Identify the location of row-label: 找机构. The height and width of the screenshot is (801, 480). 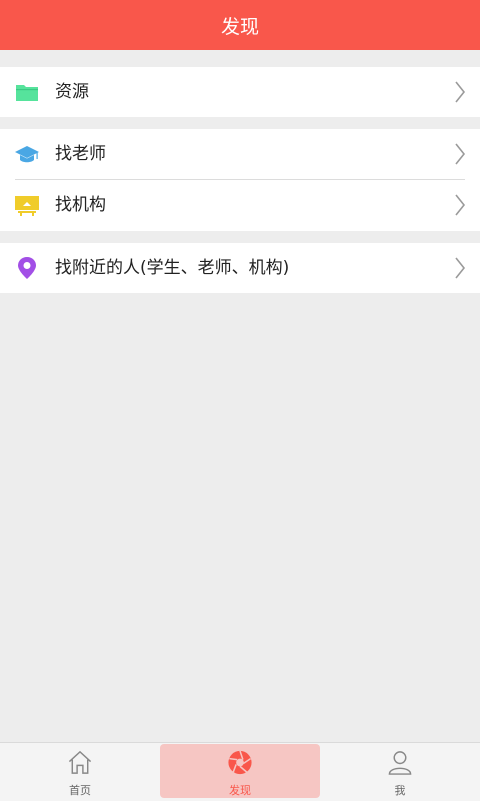
(80, 205).